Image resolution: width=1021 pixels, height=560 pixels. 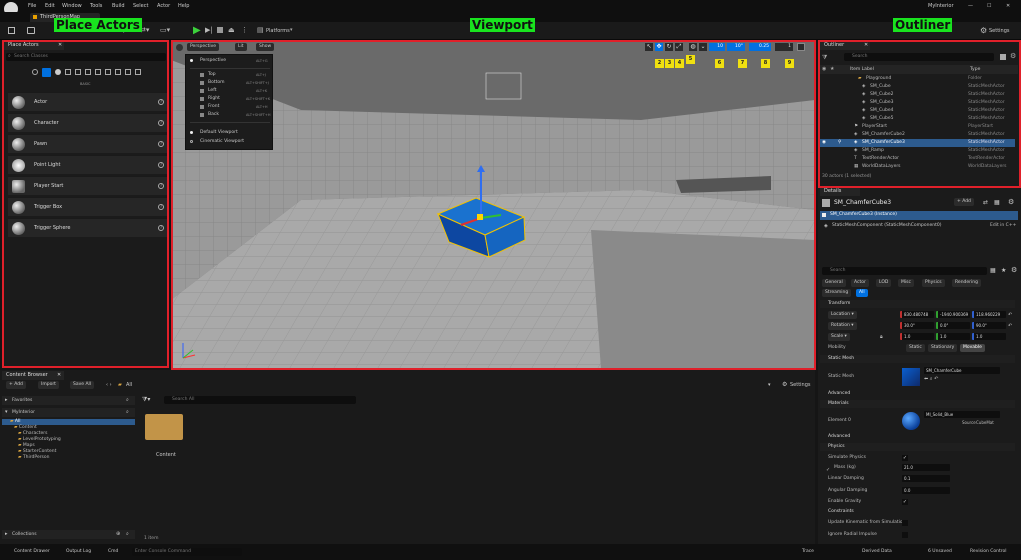 I want to click on trigger-box-item: Trigger Box?, so click(x=87, y=206).